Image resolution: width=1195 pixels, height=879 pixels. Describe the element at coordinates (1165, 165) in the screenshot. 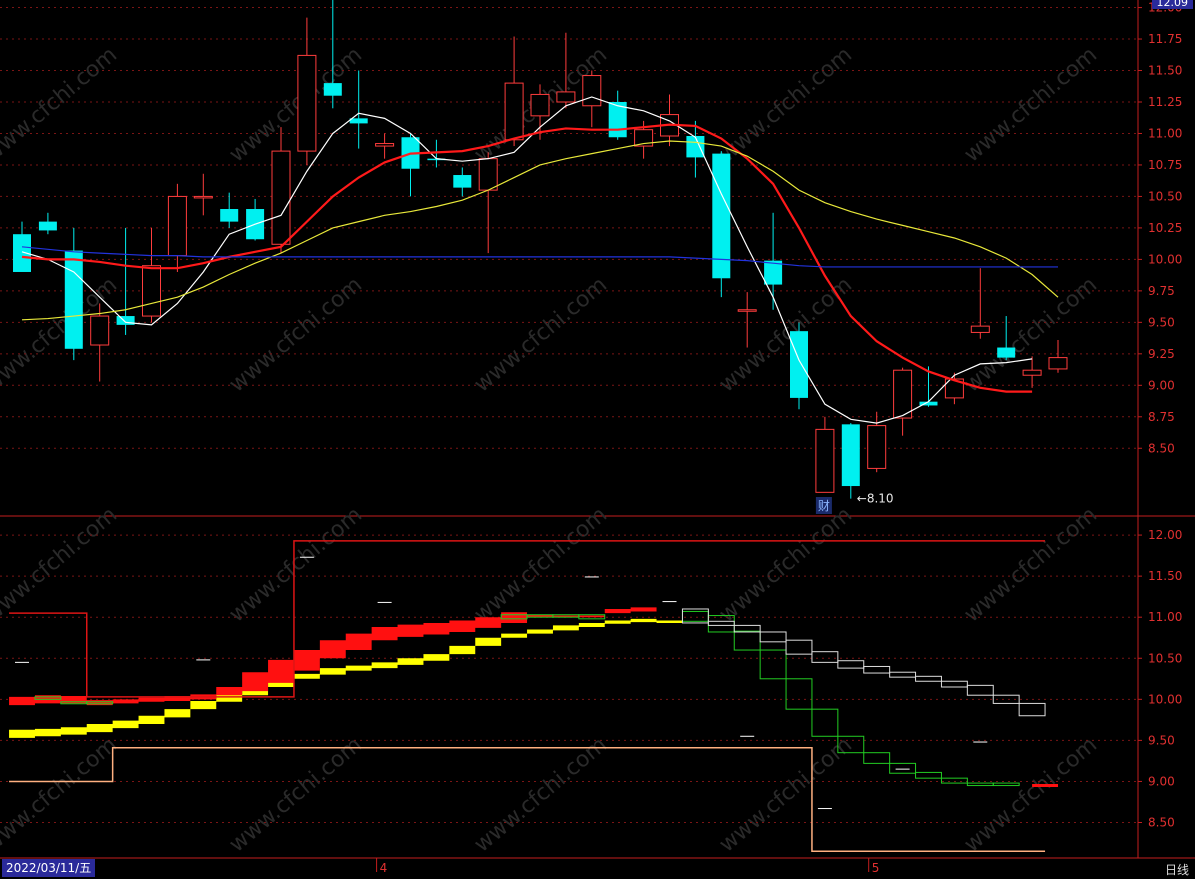

I see `price-tick-label: 10.75` at that location.